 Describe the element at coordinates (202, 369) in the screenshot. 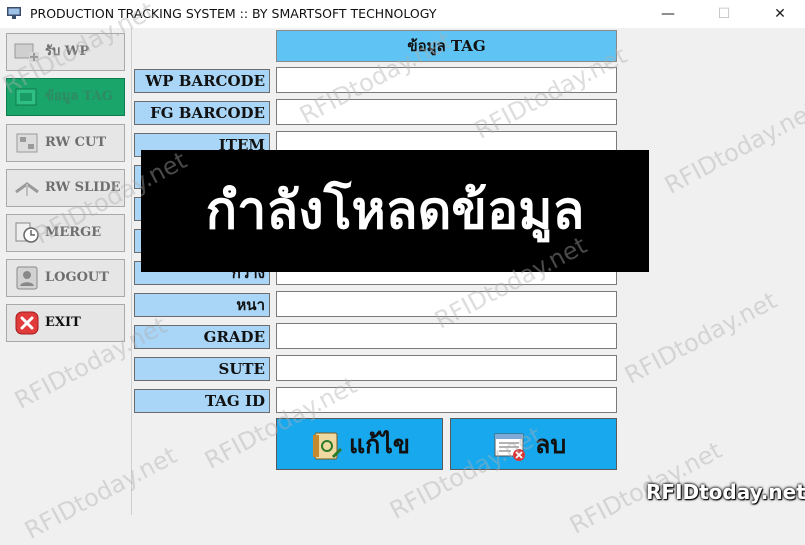

I see `field-label-sute: SUTE` at that location.